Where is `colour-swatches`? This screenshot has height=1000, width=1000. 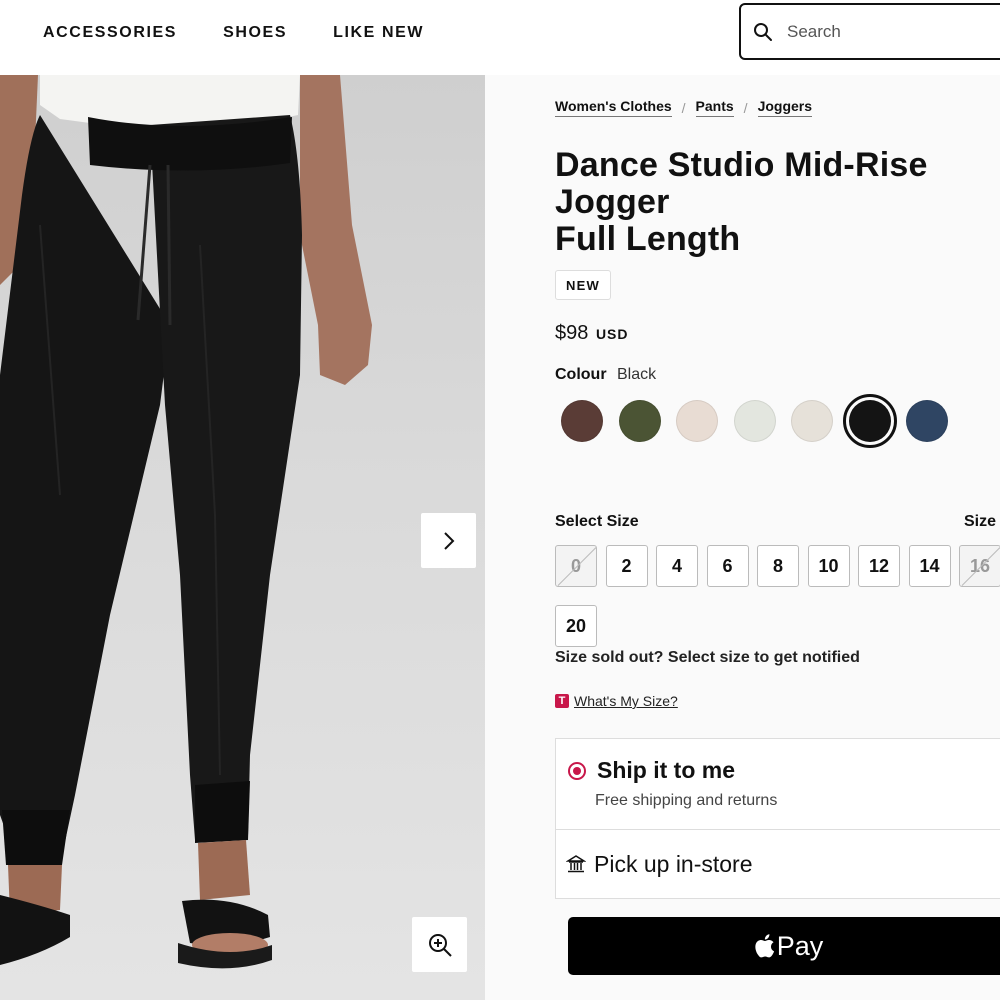 colour-swatches is located at coordinates (771, 421).